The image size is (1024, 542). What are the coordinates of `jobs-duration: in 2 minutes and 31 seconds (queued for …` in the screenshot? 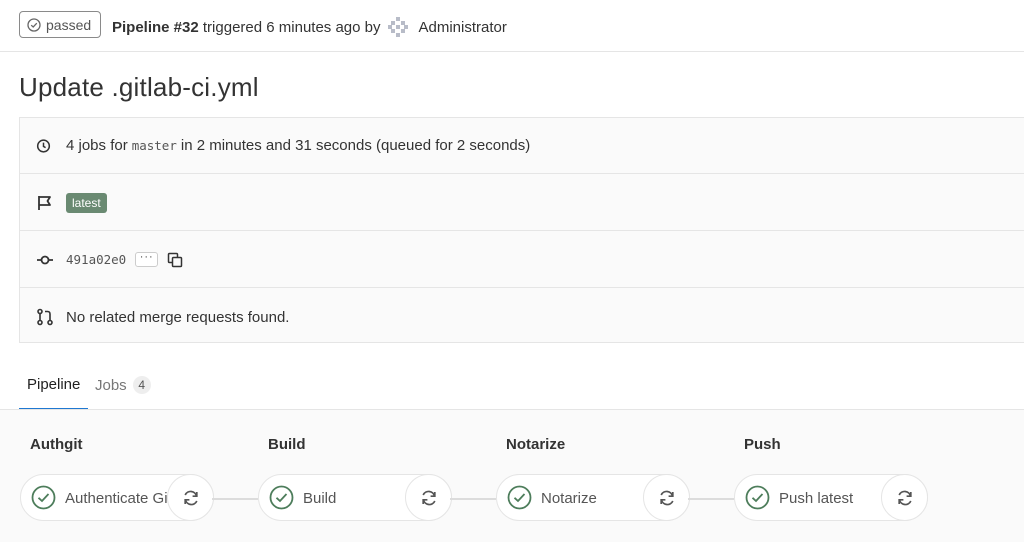 It's located at (355, 145).